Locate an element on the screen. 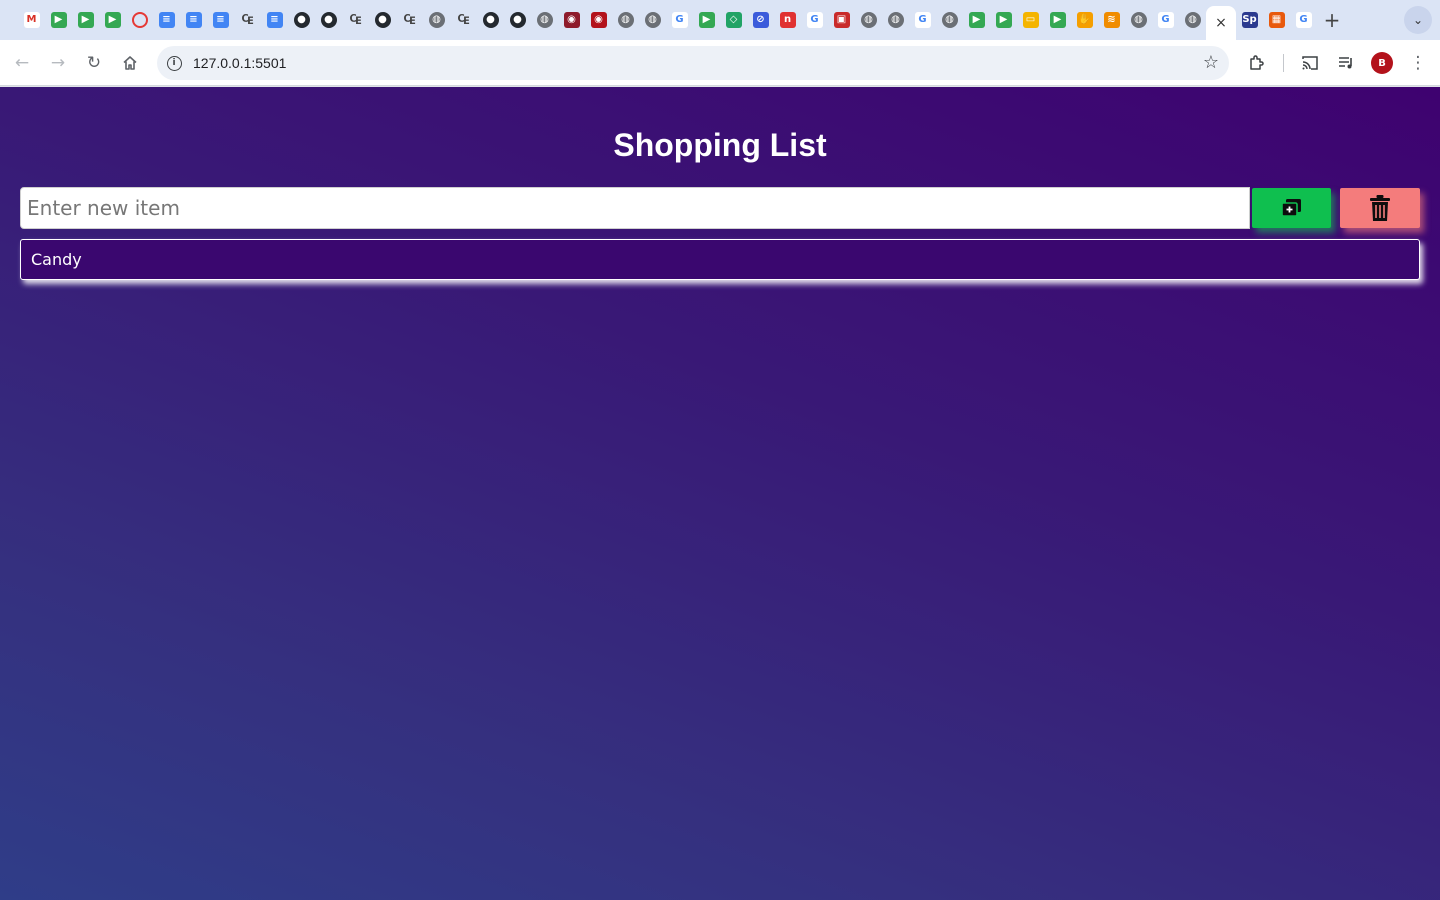 This screenshot has height=900, width=1440. close-tab-icon: × is located at coordinates (1221, 23).